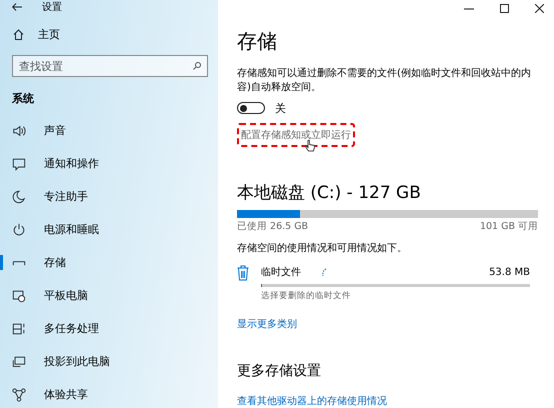 The image size is (554, 408). What do you see at coordinates (509, 272) in the screenshot?
I see `category-size: 53.8 MB` at bounding box center [509, 272].